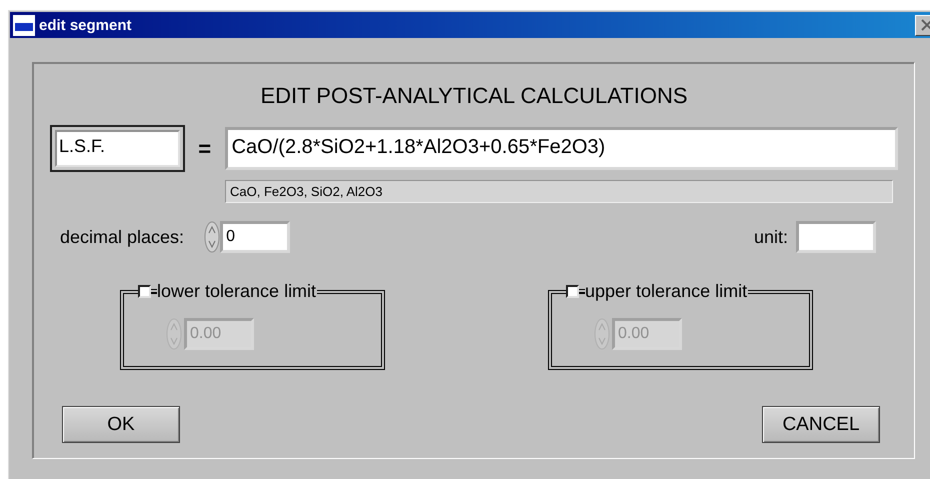 The width and height of the screenshot is (930, 479). Describe the element at coordinates (86, 25) in the screenshot. I see `window-title: edit segment` at that location.